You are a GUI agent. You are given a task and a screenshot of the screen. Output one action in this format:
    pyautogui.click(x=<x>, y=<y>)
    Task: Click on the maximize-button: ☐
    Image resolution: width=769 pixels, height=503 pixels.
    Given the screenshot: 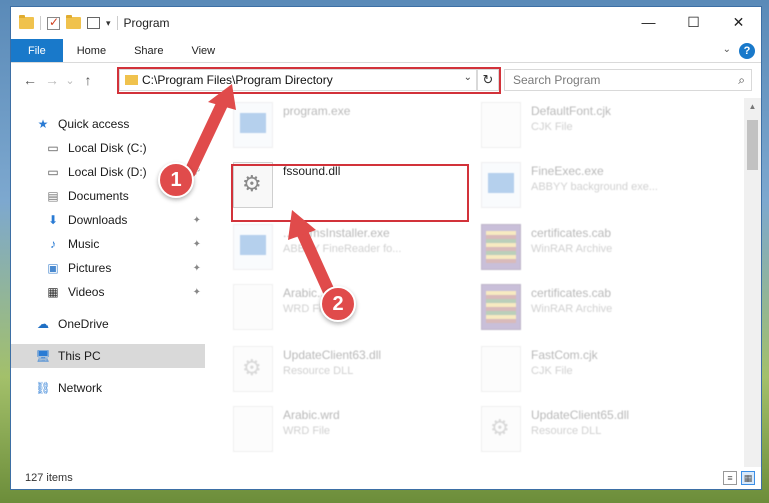 What is the action you would take?
    pyautogui.click(x=693, y=22)
    